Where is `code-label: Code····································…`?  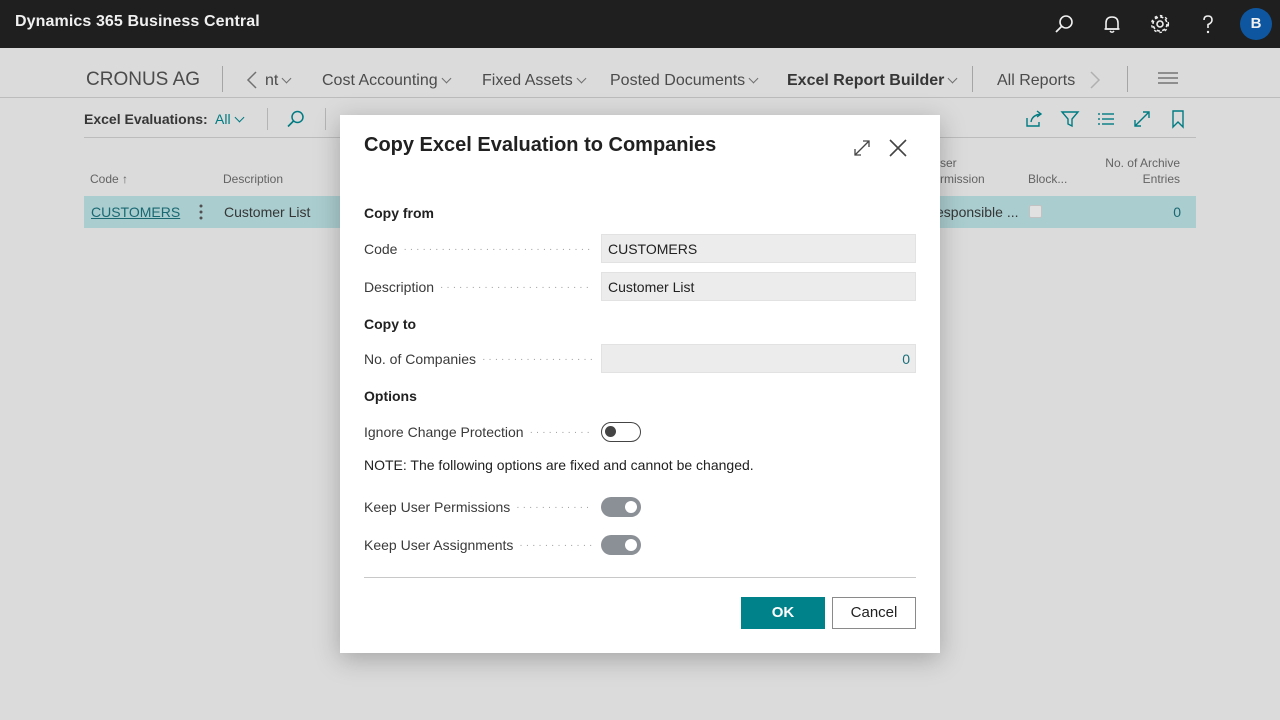 code-label: Code····································… is located at coordinates (478, 249).